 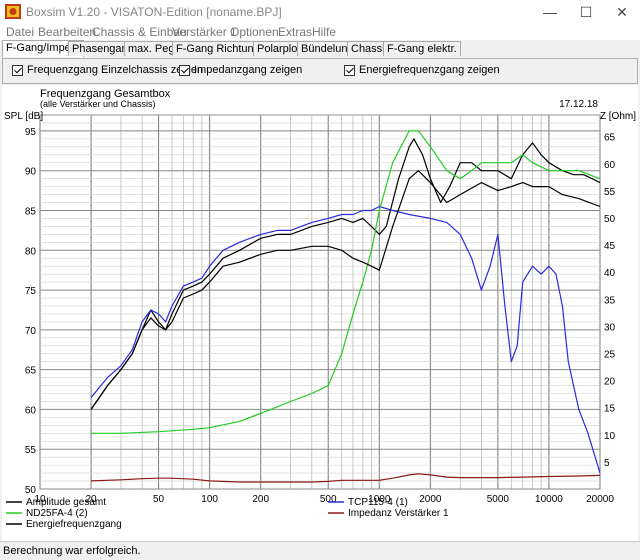 I want to click on y-left-axis-label: SPL [dB], so click(x=23, y=116).